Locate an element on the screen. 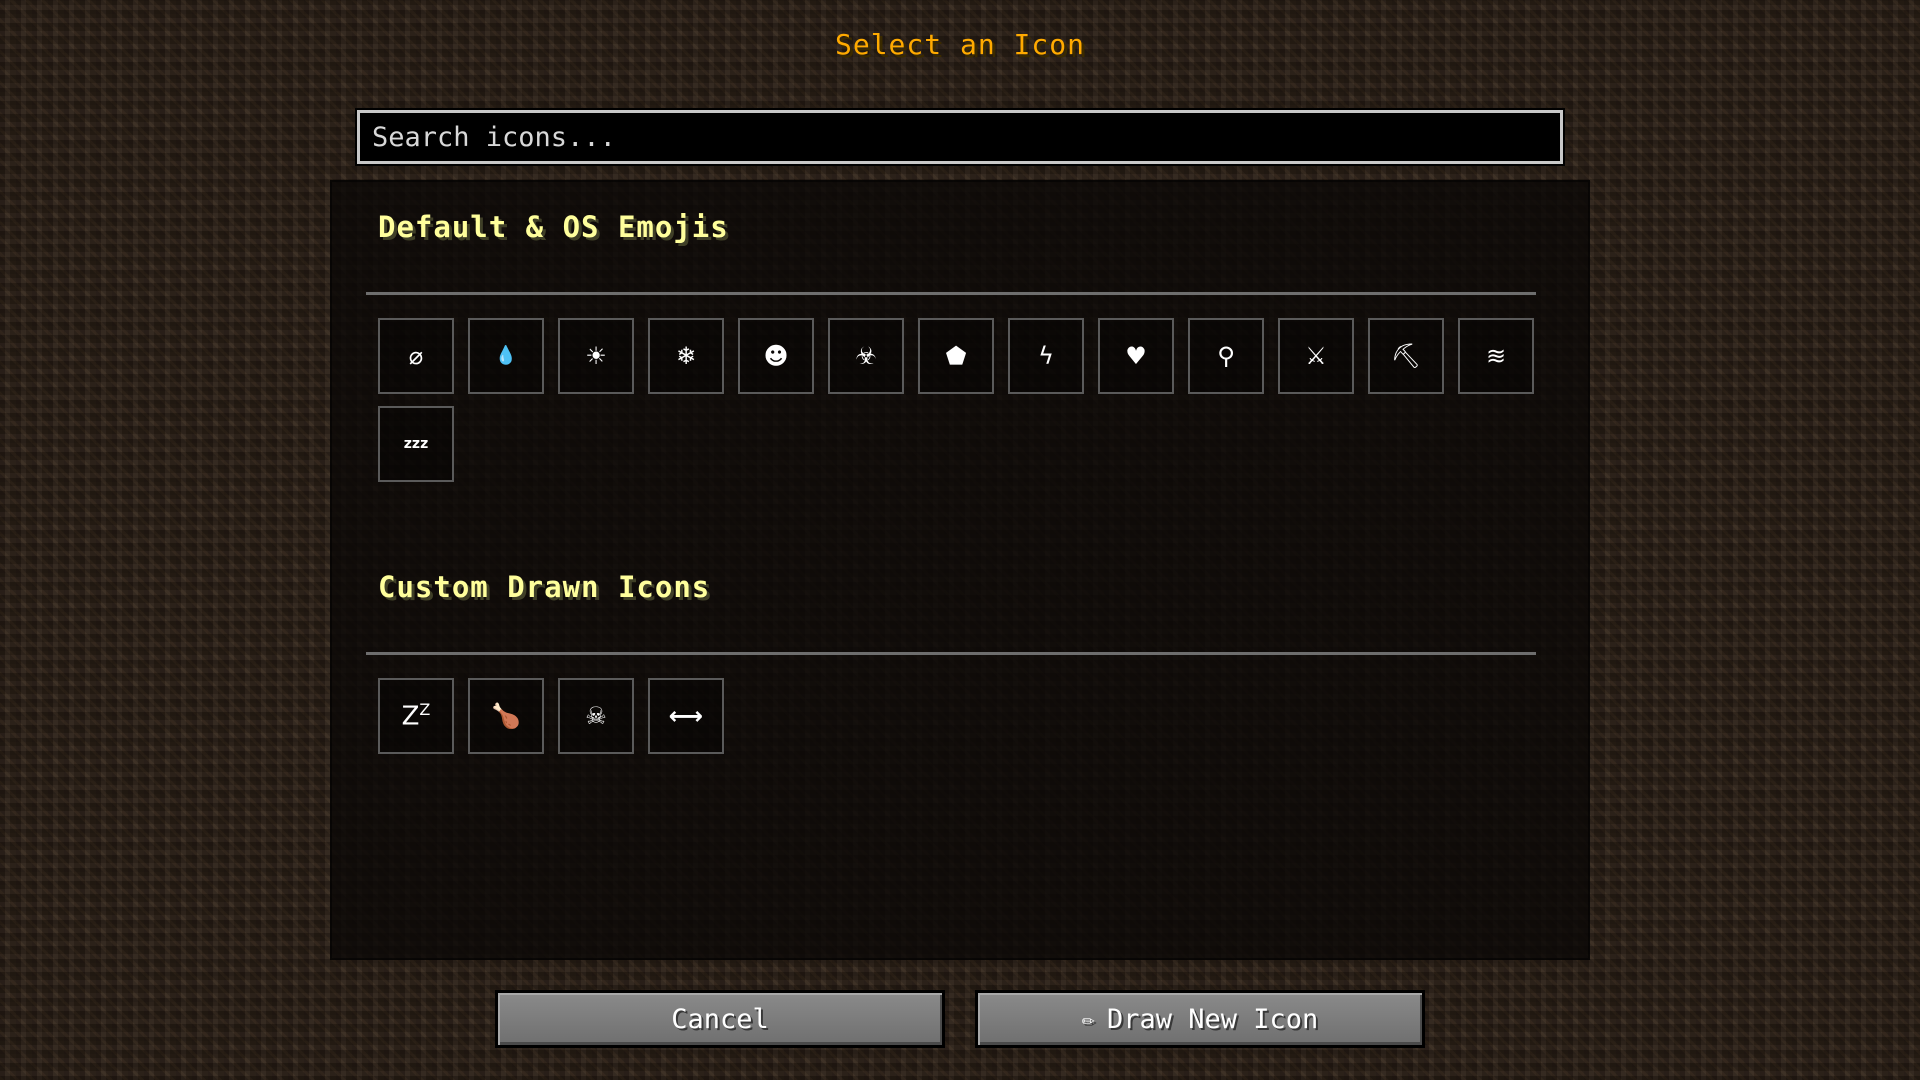 Image resolution: width=1920 pixels, height=1080 pixels. sleep-zzz-icon: zzz is located at coordinates (416, 444).